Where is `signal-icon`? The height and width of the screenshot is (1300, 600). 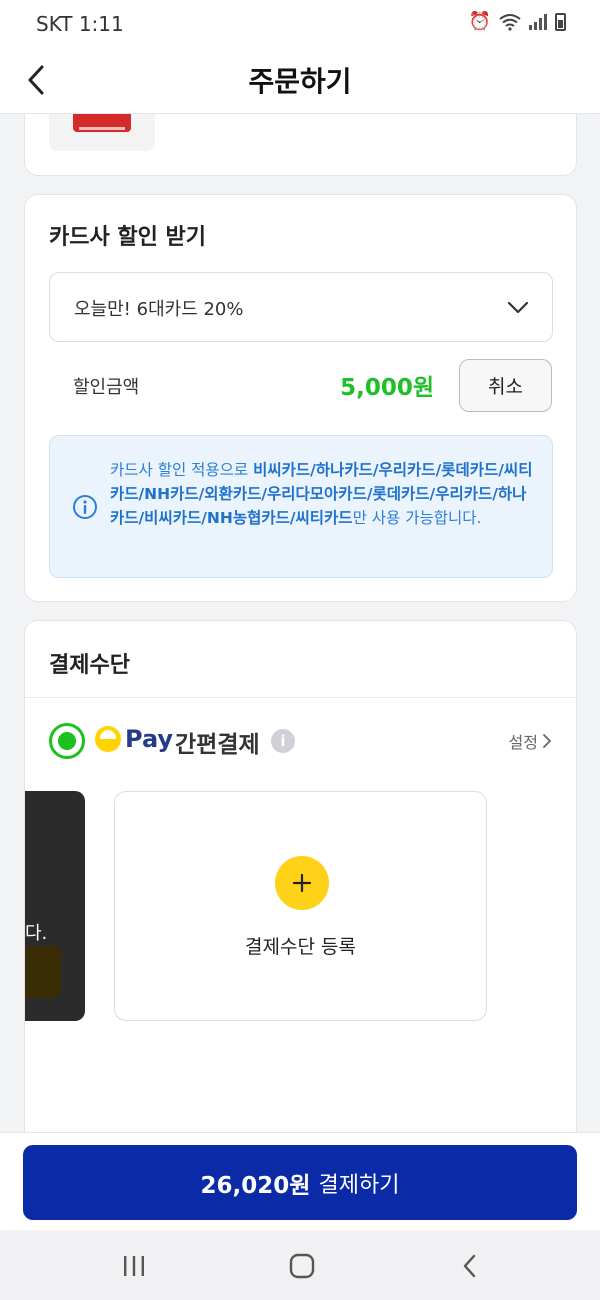
signal-icon is located at coordinates (538, 22).